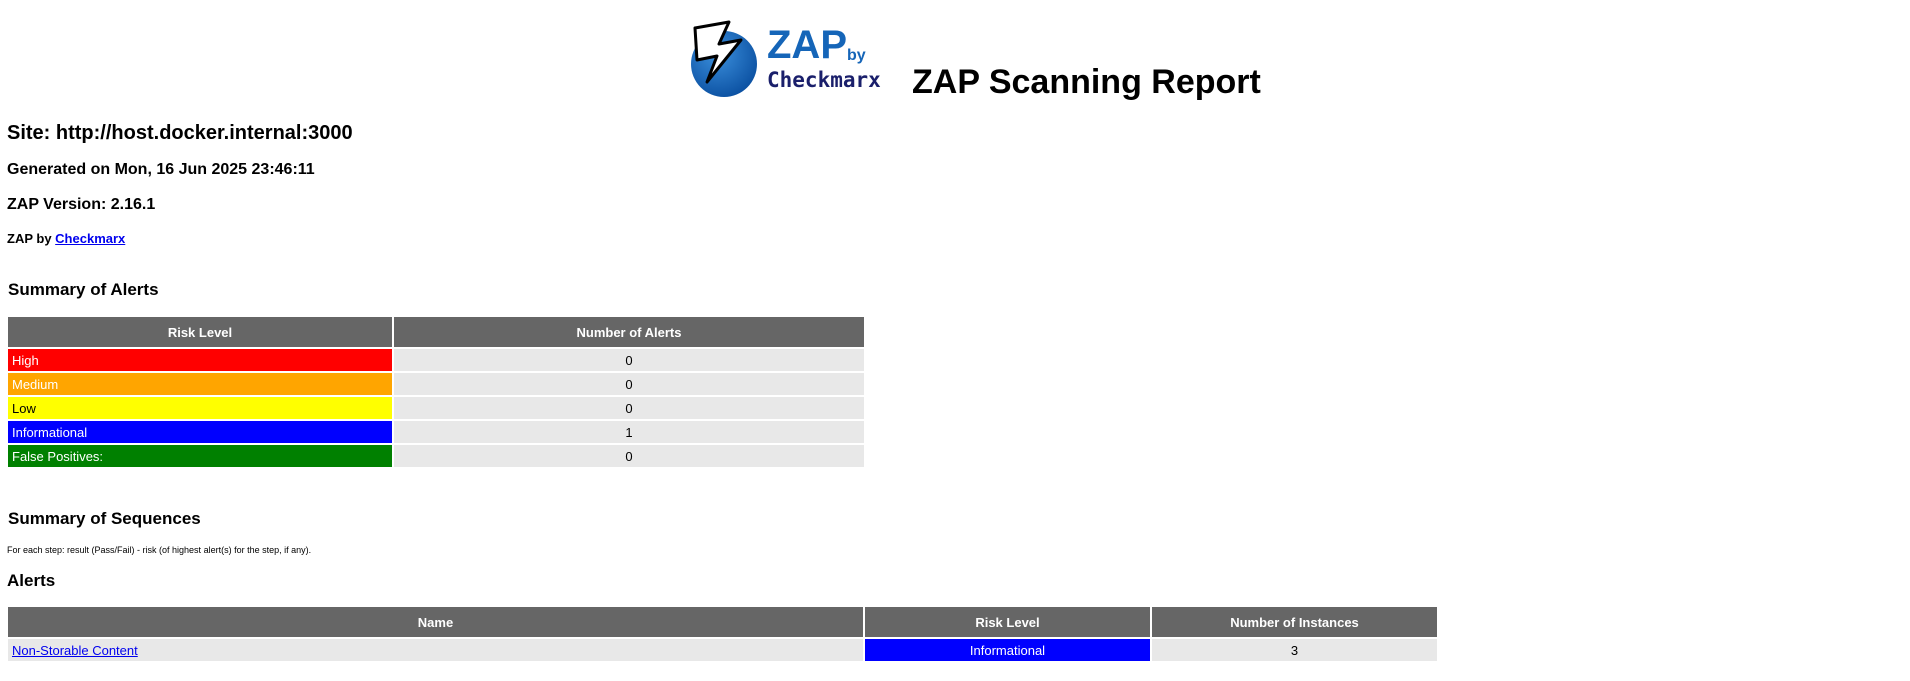  I want to click on byline: ZAP by Checkmarx, so click(66, 239).